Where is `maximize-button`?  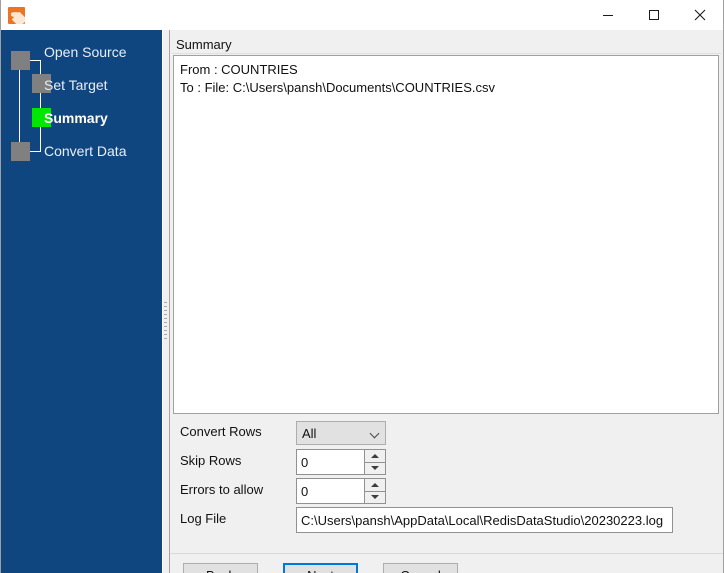 maximize-button is located at coordinates (654, 15).